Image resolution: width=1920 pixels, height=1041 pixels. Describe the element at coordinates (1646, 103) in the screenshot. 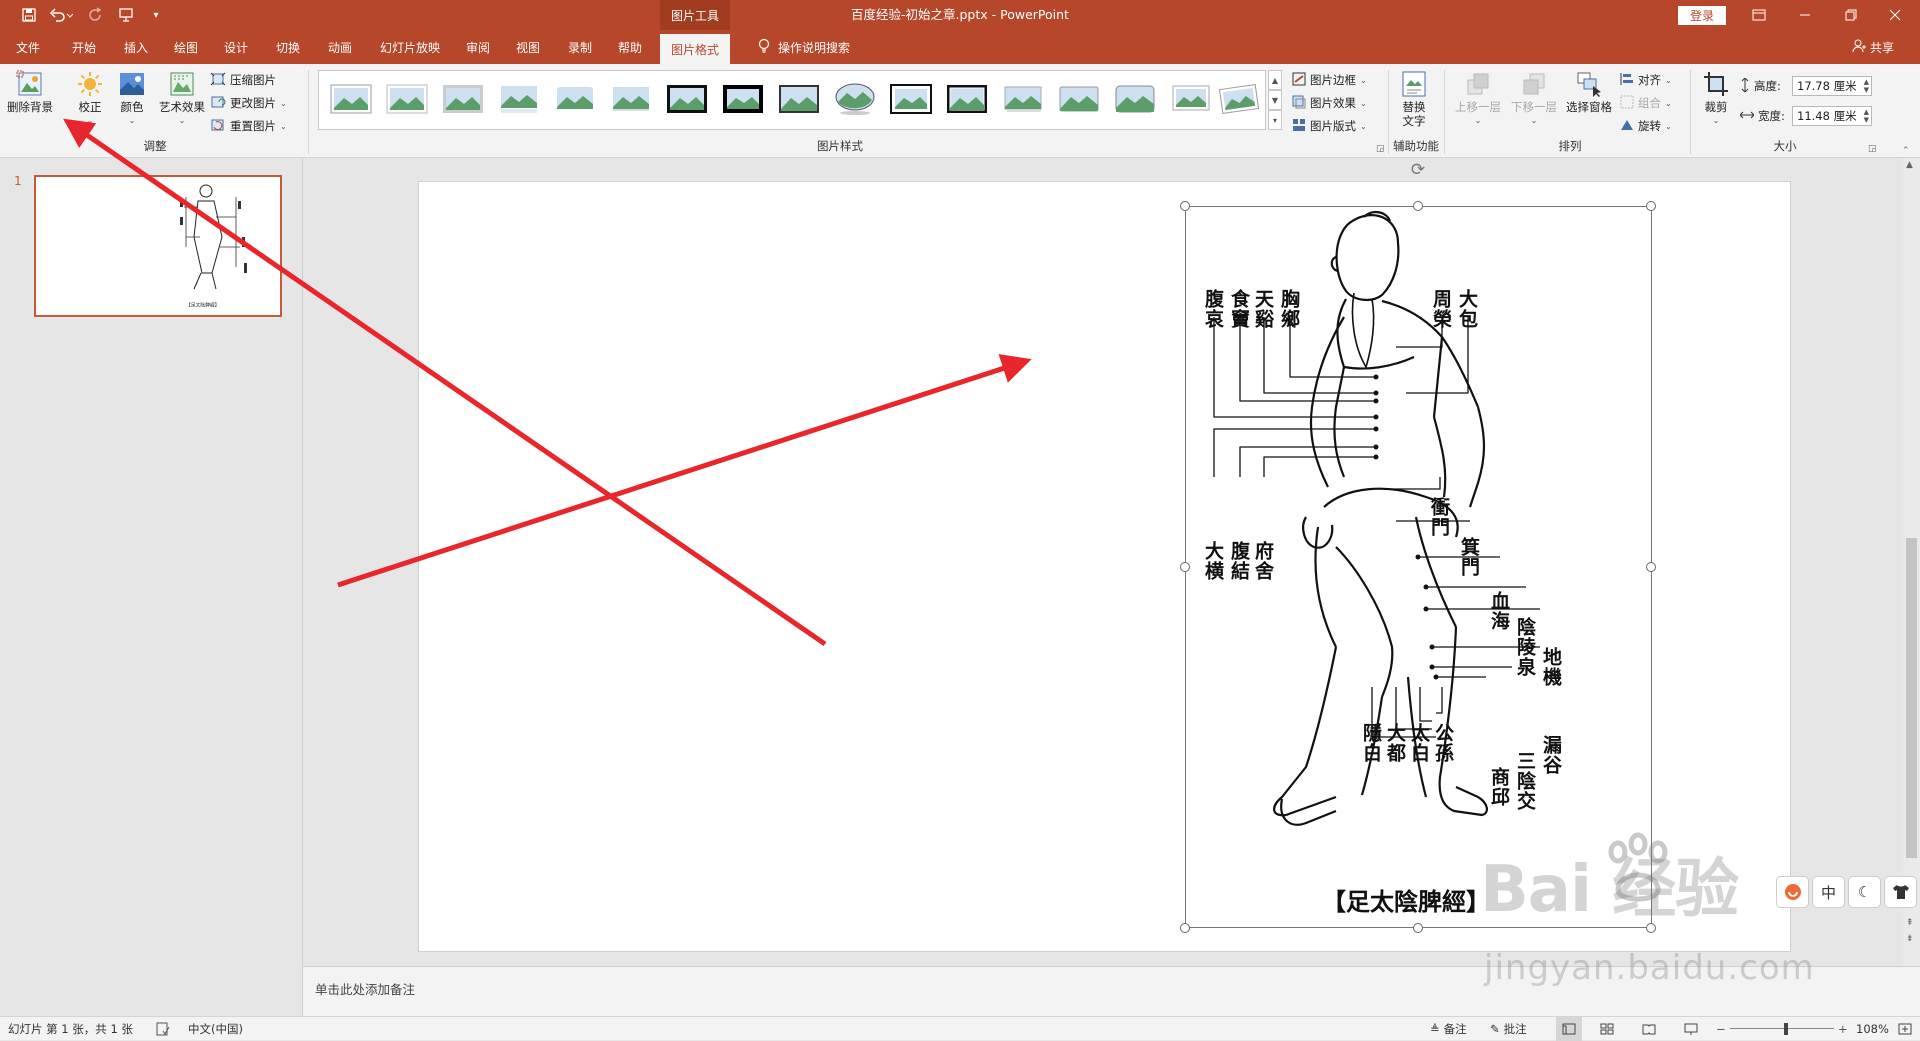

I see `group-button: 组合 ⌄` at that location.